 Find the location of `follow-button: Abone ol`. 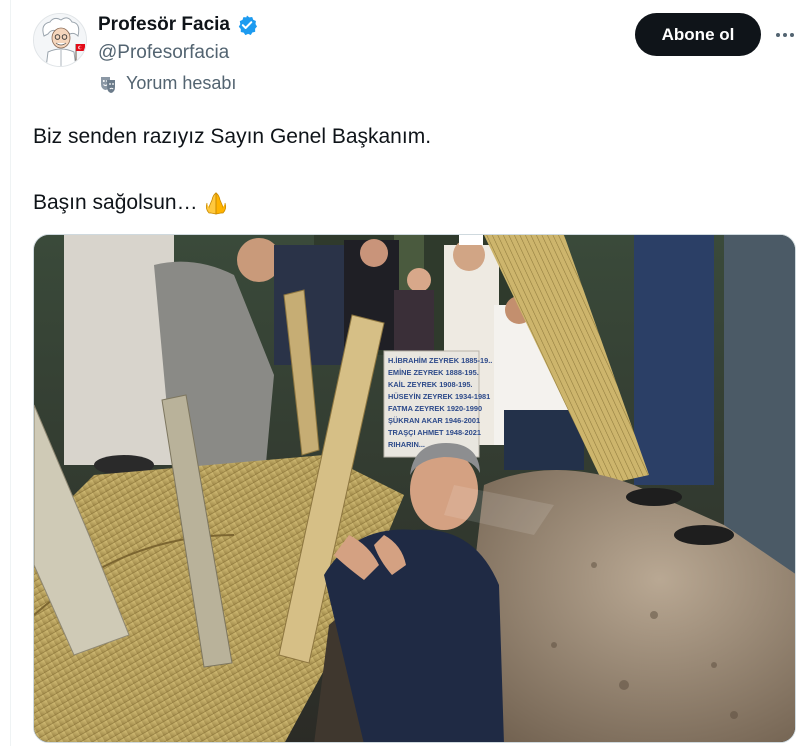

follow-button: Abone ol is located at coordinates (698, 34).